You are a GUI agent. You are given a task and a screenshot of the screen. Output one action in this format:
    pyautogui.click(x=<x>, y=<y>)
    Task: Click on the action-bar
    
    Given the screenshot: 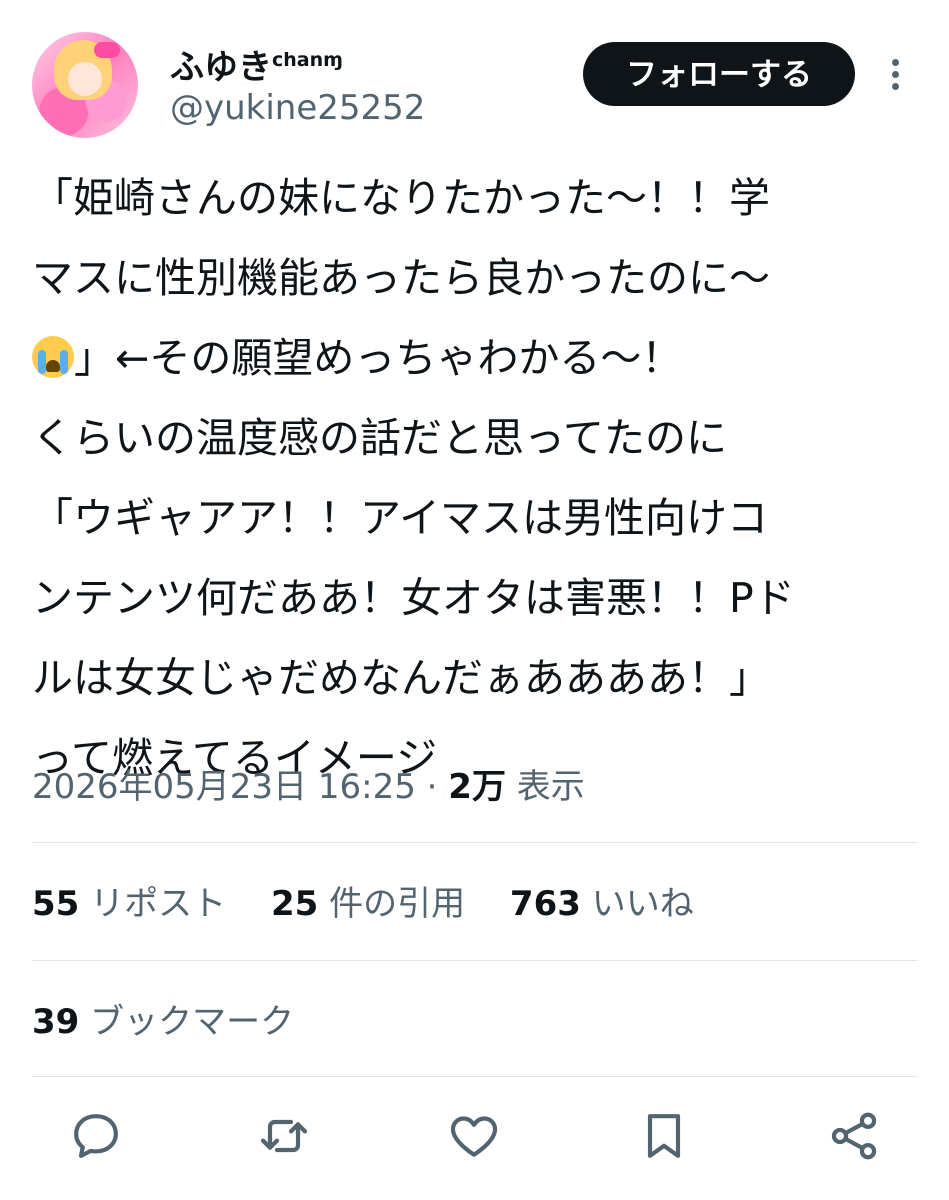 What is the action you would take?
    pyautogui.click(x=474, y=1138)
    